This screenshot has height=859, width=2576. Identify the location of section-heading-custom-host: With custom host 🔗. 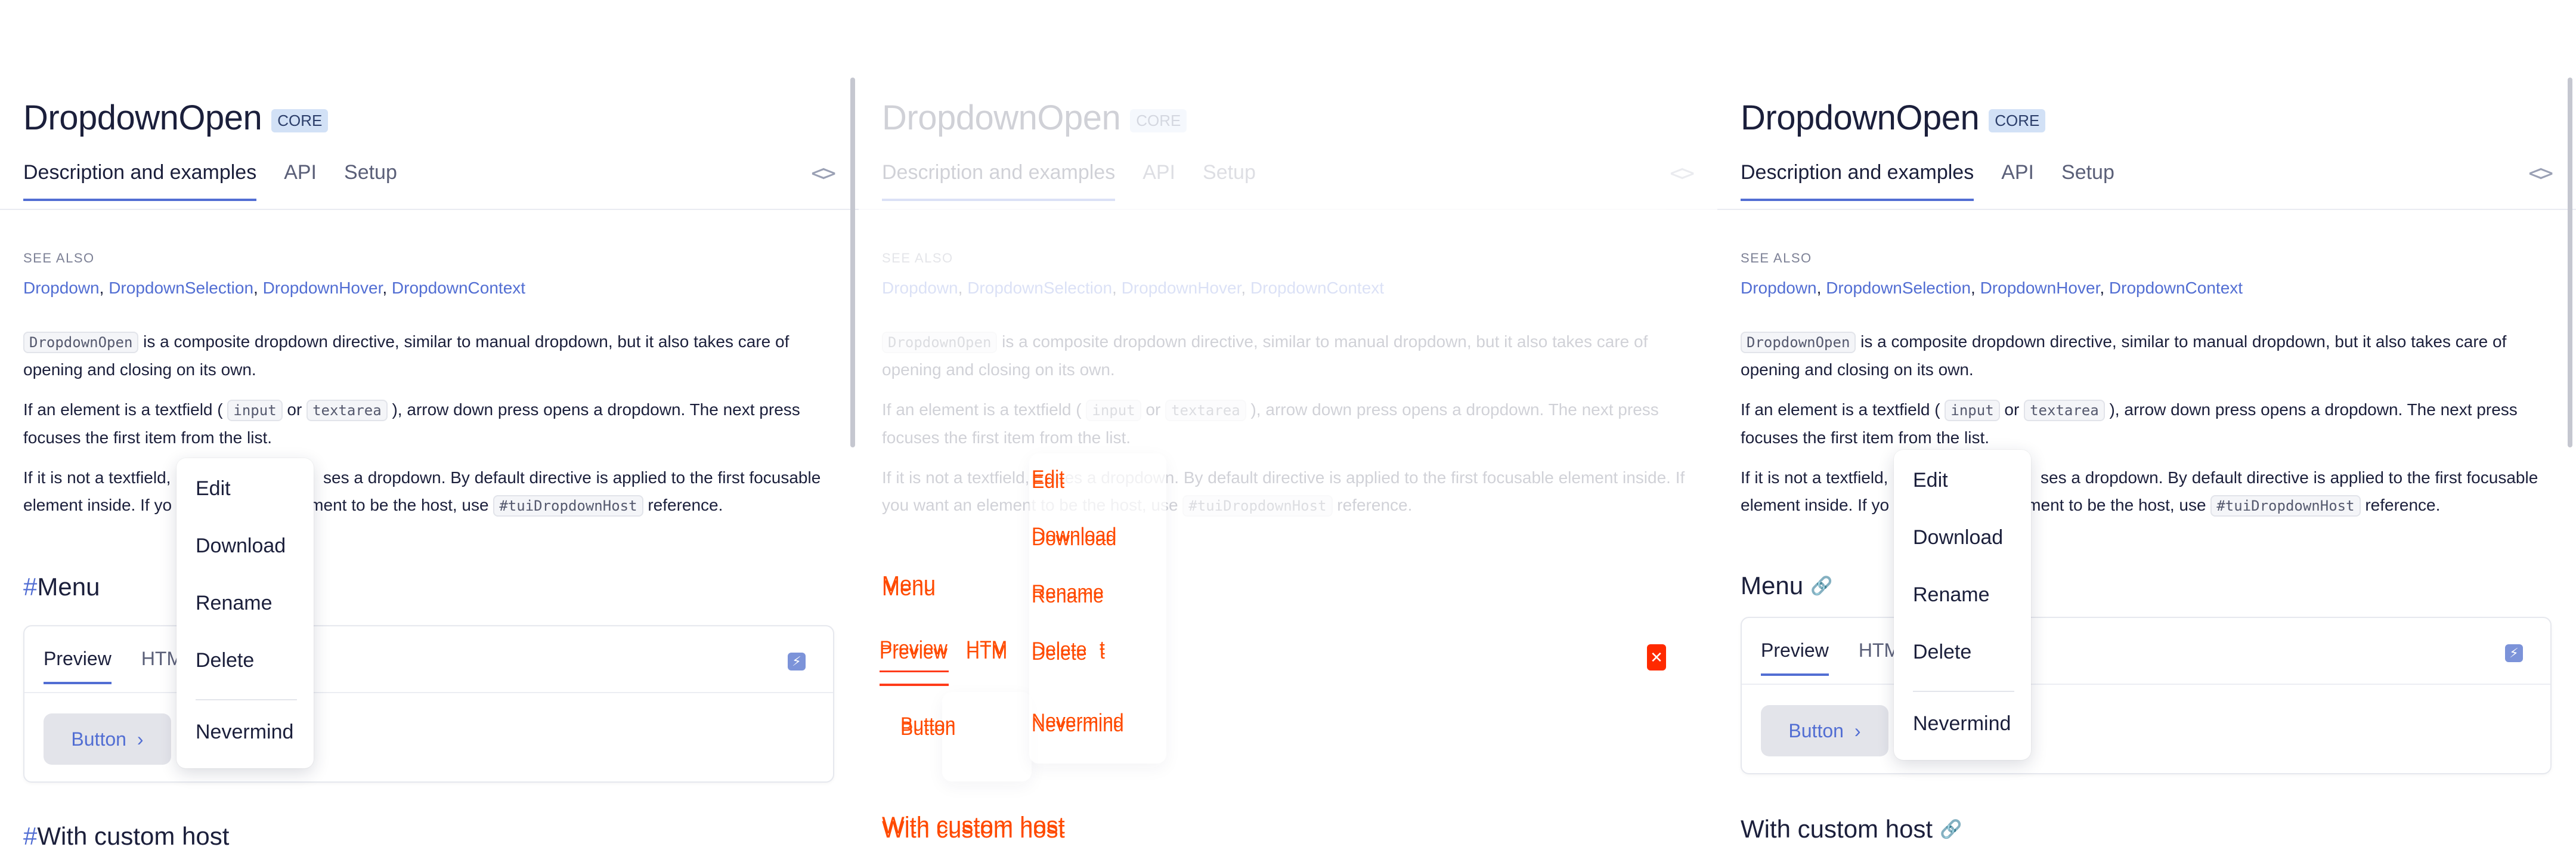
(1851, 829).